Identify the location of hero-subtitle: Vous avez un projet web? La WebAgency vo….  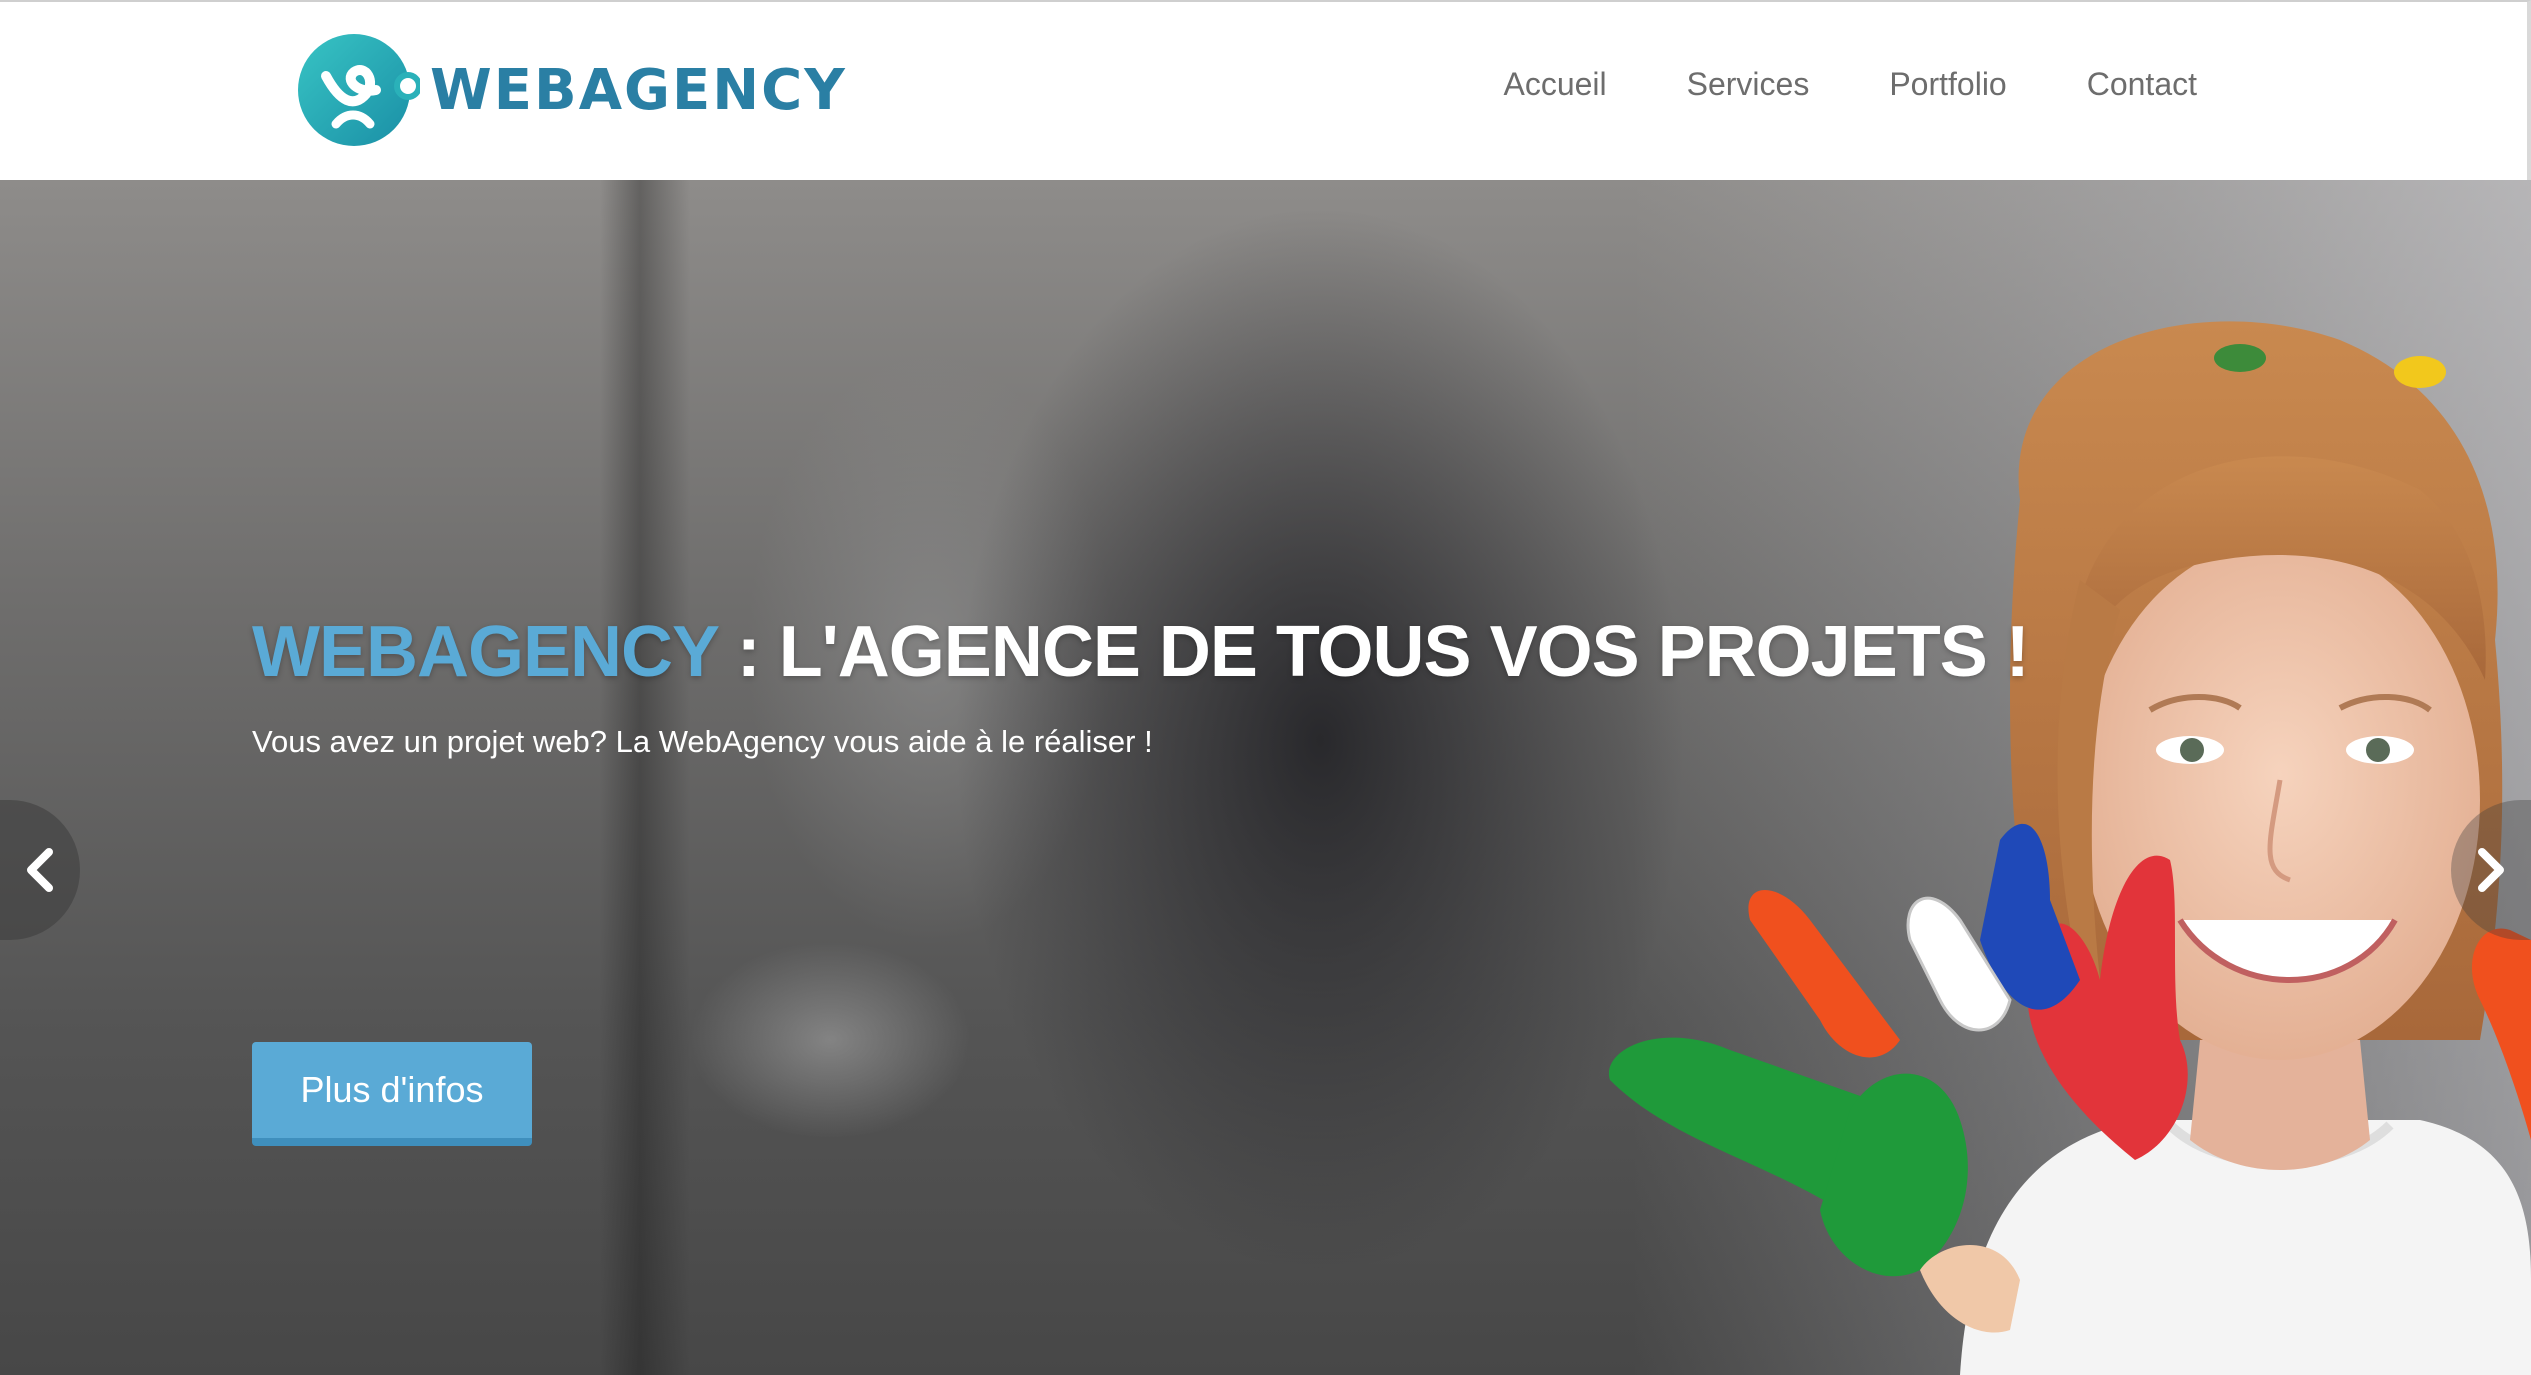
(702, 741).